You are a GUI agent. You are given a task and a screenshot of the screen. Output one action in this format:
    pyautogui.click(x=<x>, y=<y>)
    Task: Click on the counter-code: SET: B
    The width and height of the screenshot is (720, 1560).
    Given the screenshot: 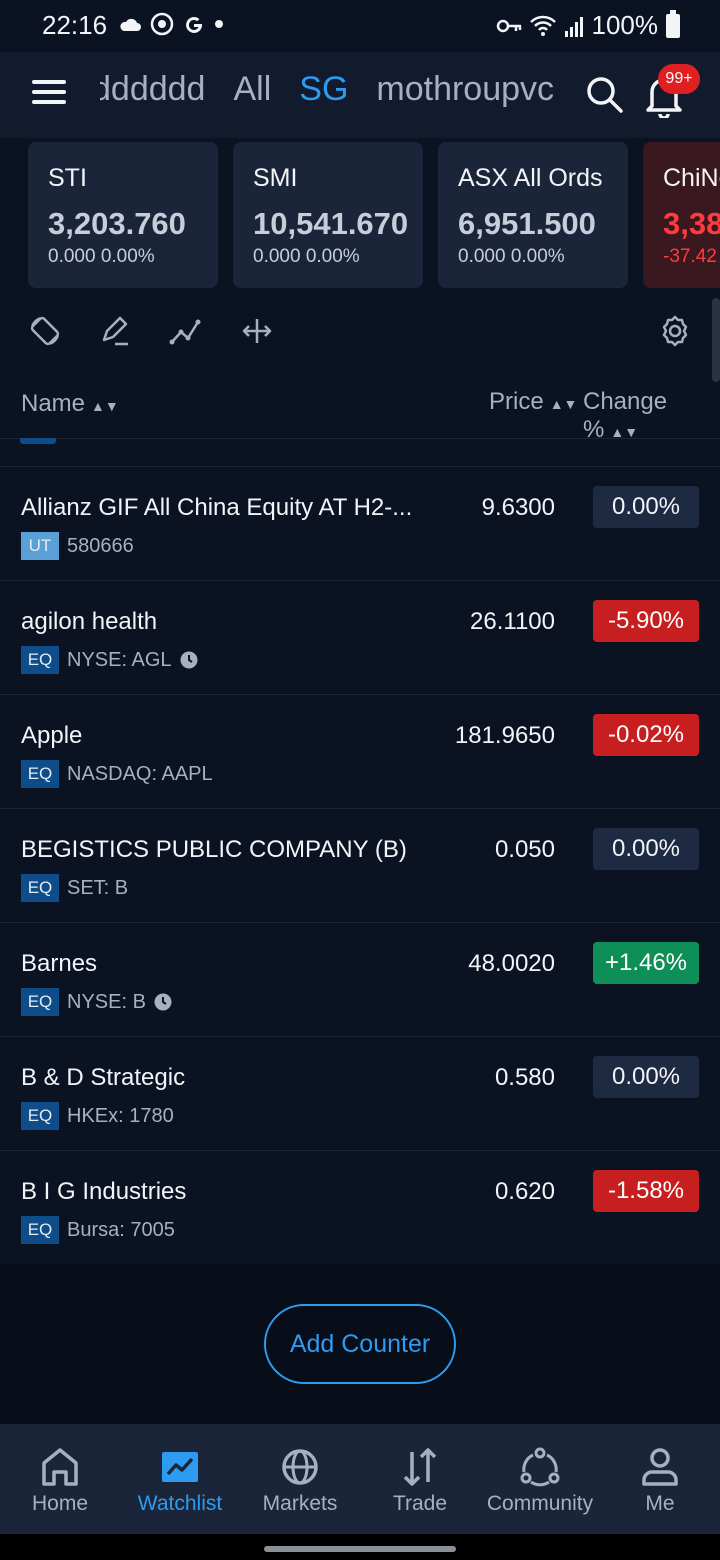 What is the action you would take?
    pyautogui.click(x=98, y=887)
    